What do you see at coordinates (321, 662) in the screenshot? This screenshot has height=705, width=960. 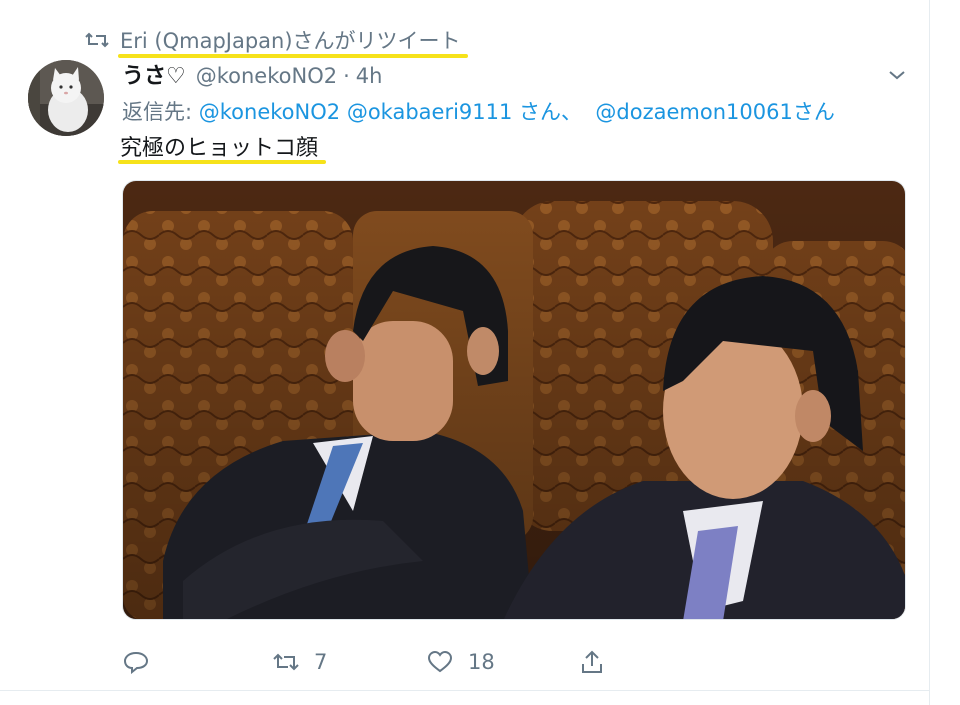 I see `retweet-count: 7` at bounding box center [321, 662].